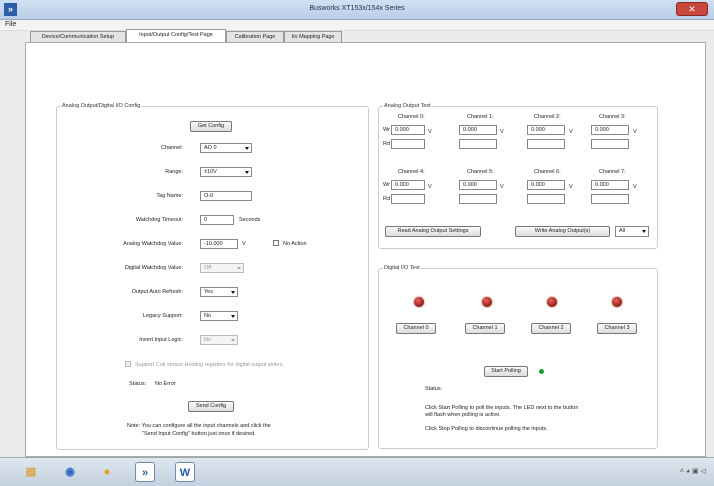 The image size is (714, 486). I want to click on word-icon: W, so click(185, 472).